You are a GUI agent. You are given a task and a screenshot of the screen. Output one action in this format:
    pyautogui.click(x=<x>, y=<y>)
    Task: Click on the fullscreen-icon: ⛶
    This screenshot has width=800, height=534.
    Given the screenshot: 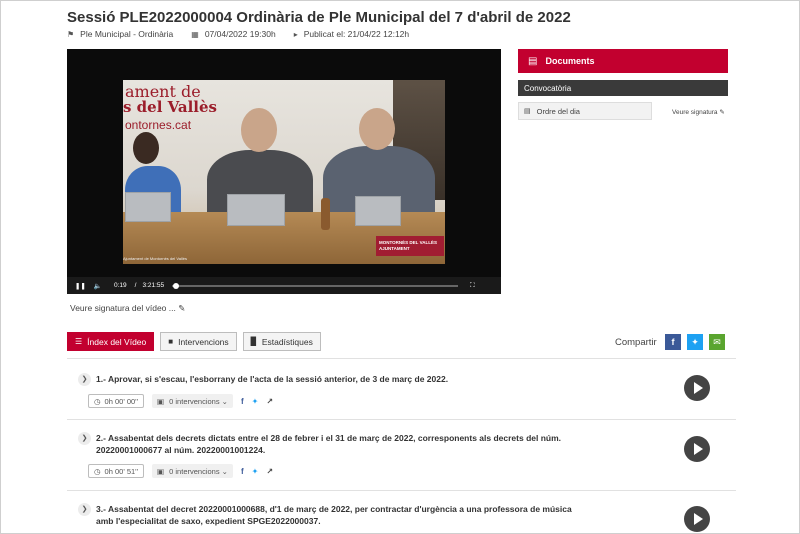 What is the action you would take?
    pyautogui.click(x=472, y=286)
    